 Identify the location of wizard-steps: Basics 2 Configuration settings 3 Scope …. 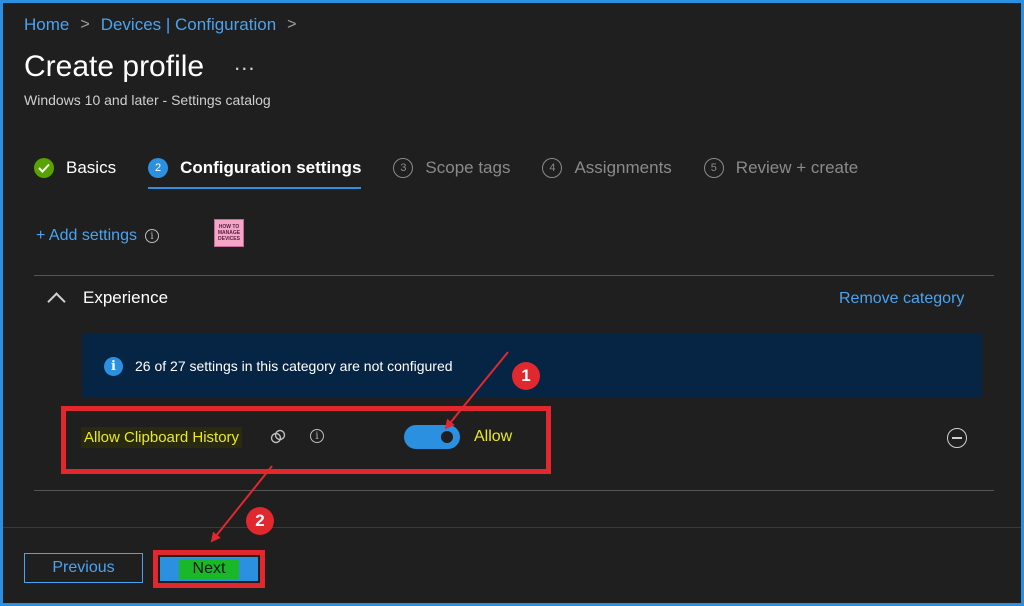
(462, 173).